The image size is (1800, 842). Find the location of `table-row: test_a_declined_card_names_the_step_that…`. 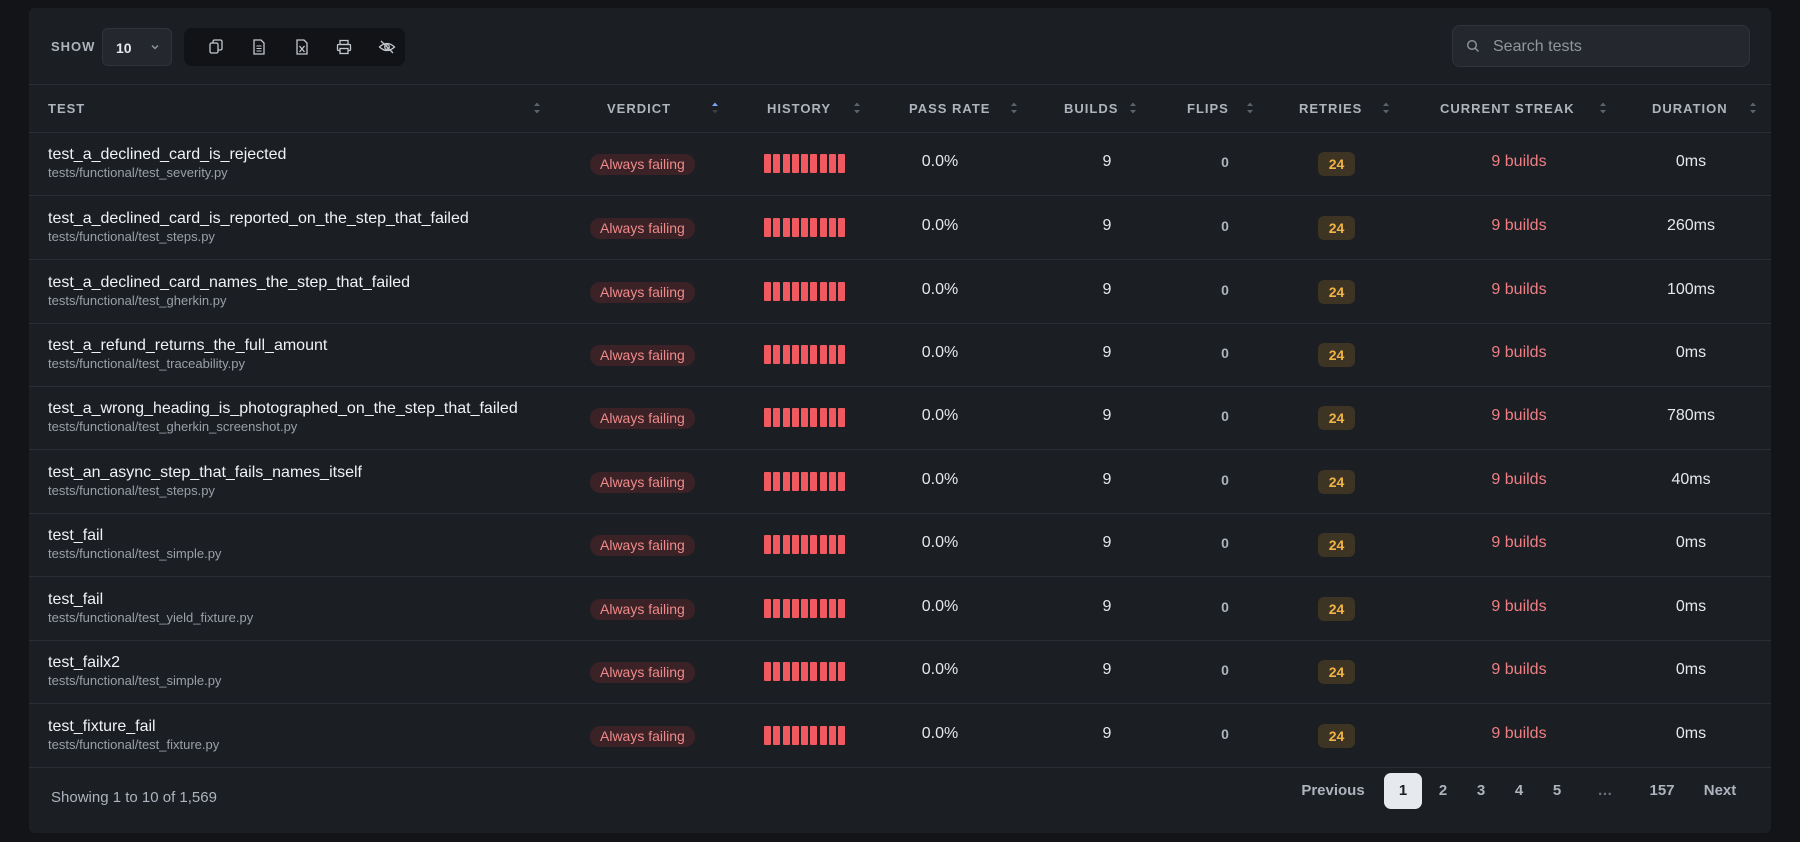

table-row: test_a_declined_card_names_the_step_that… is located at coordinates (900, 292).